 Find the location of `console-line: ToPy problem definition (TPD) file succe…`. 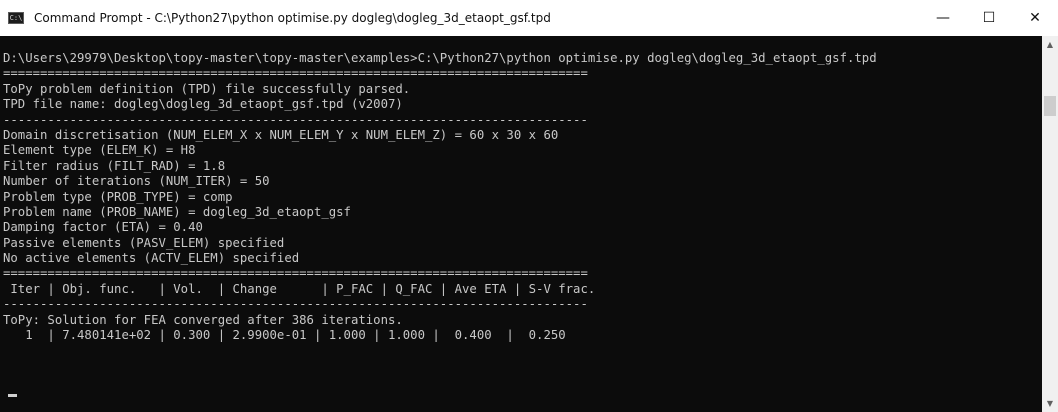

console-line: ToPy problem definition (TPD) file succe… is located at coordinates (207, 88).